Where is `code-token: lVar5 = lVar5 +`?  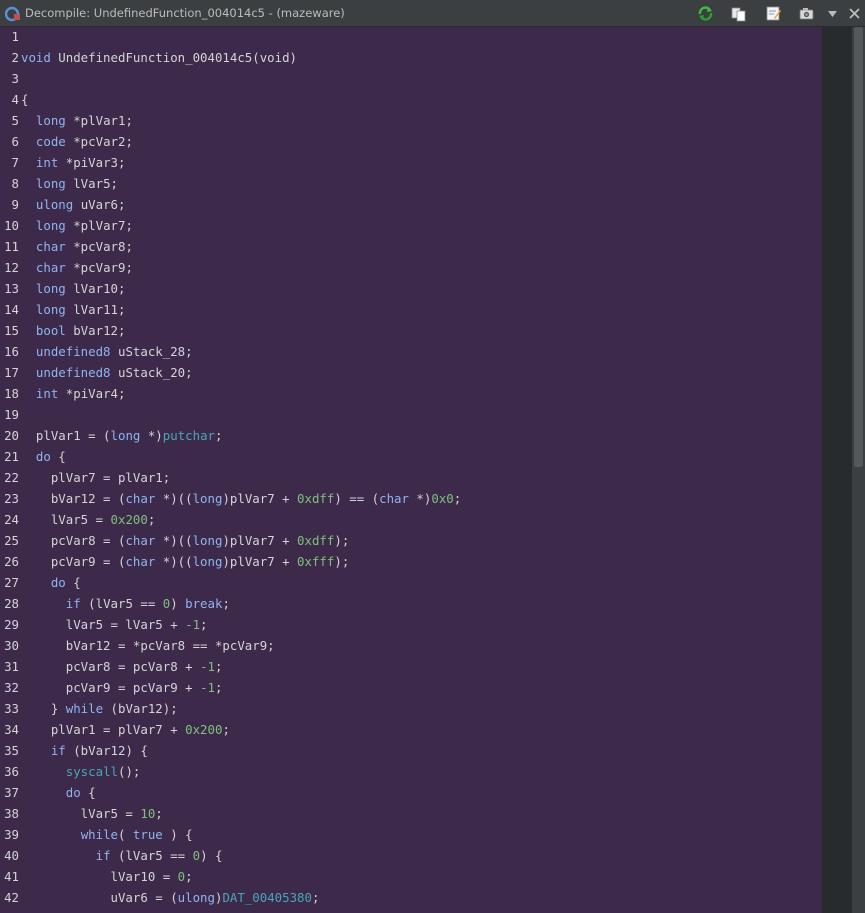
code-token: lVar5 = lVar5 + is located at coordinates (103, 624).